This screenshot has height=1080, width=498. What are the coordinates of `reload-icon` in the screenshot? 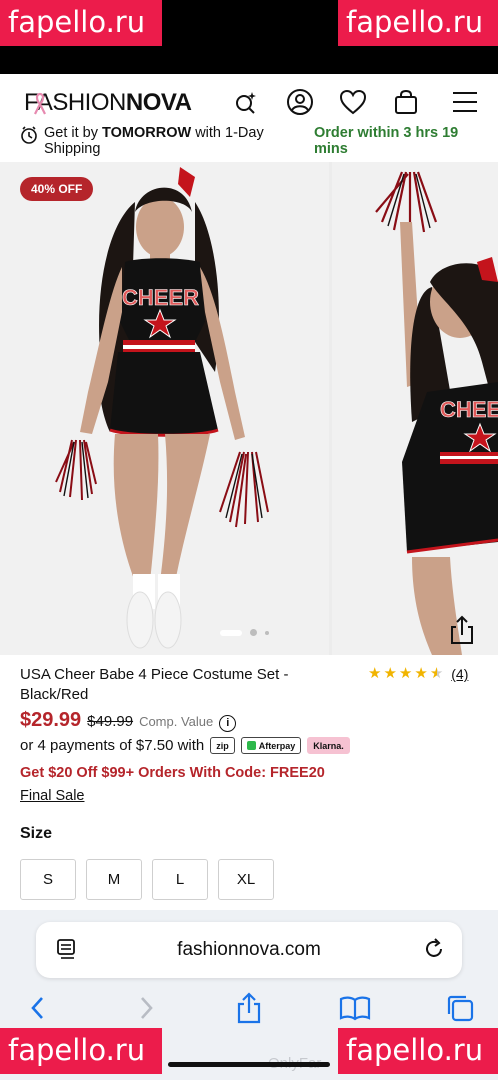 It's located at (434, 949).